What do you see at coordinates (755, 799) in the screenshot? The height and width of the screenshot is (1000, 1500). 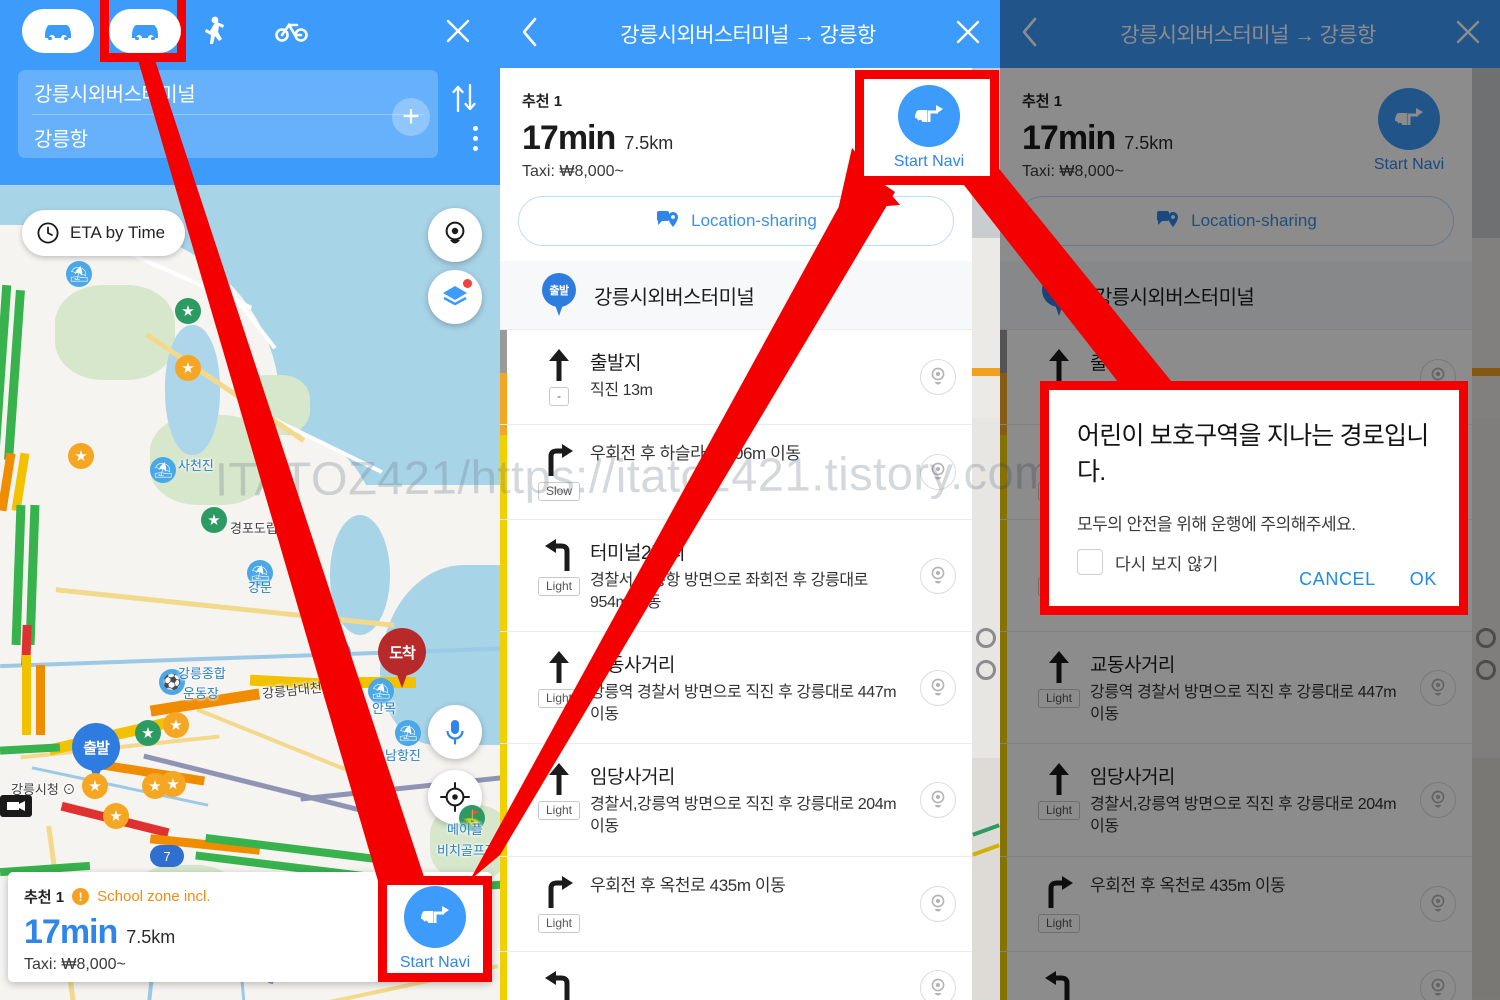 I see `step-text: 임당사거리 경찰서,강릉역 방면으로 직진 후 강릉대로 204m 이동` at bounding box center [755, 799].